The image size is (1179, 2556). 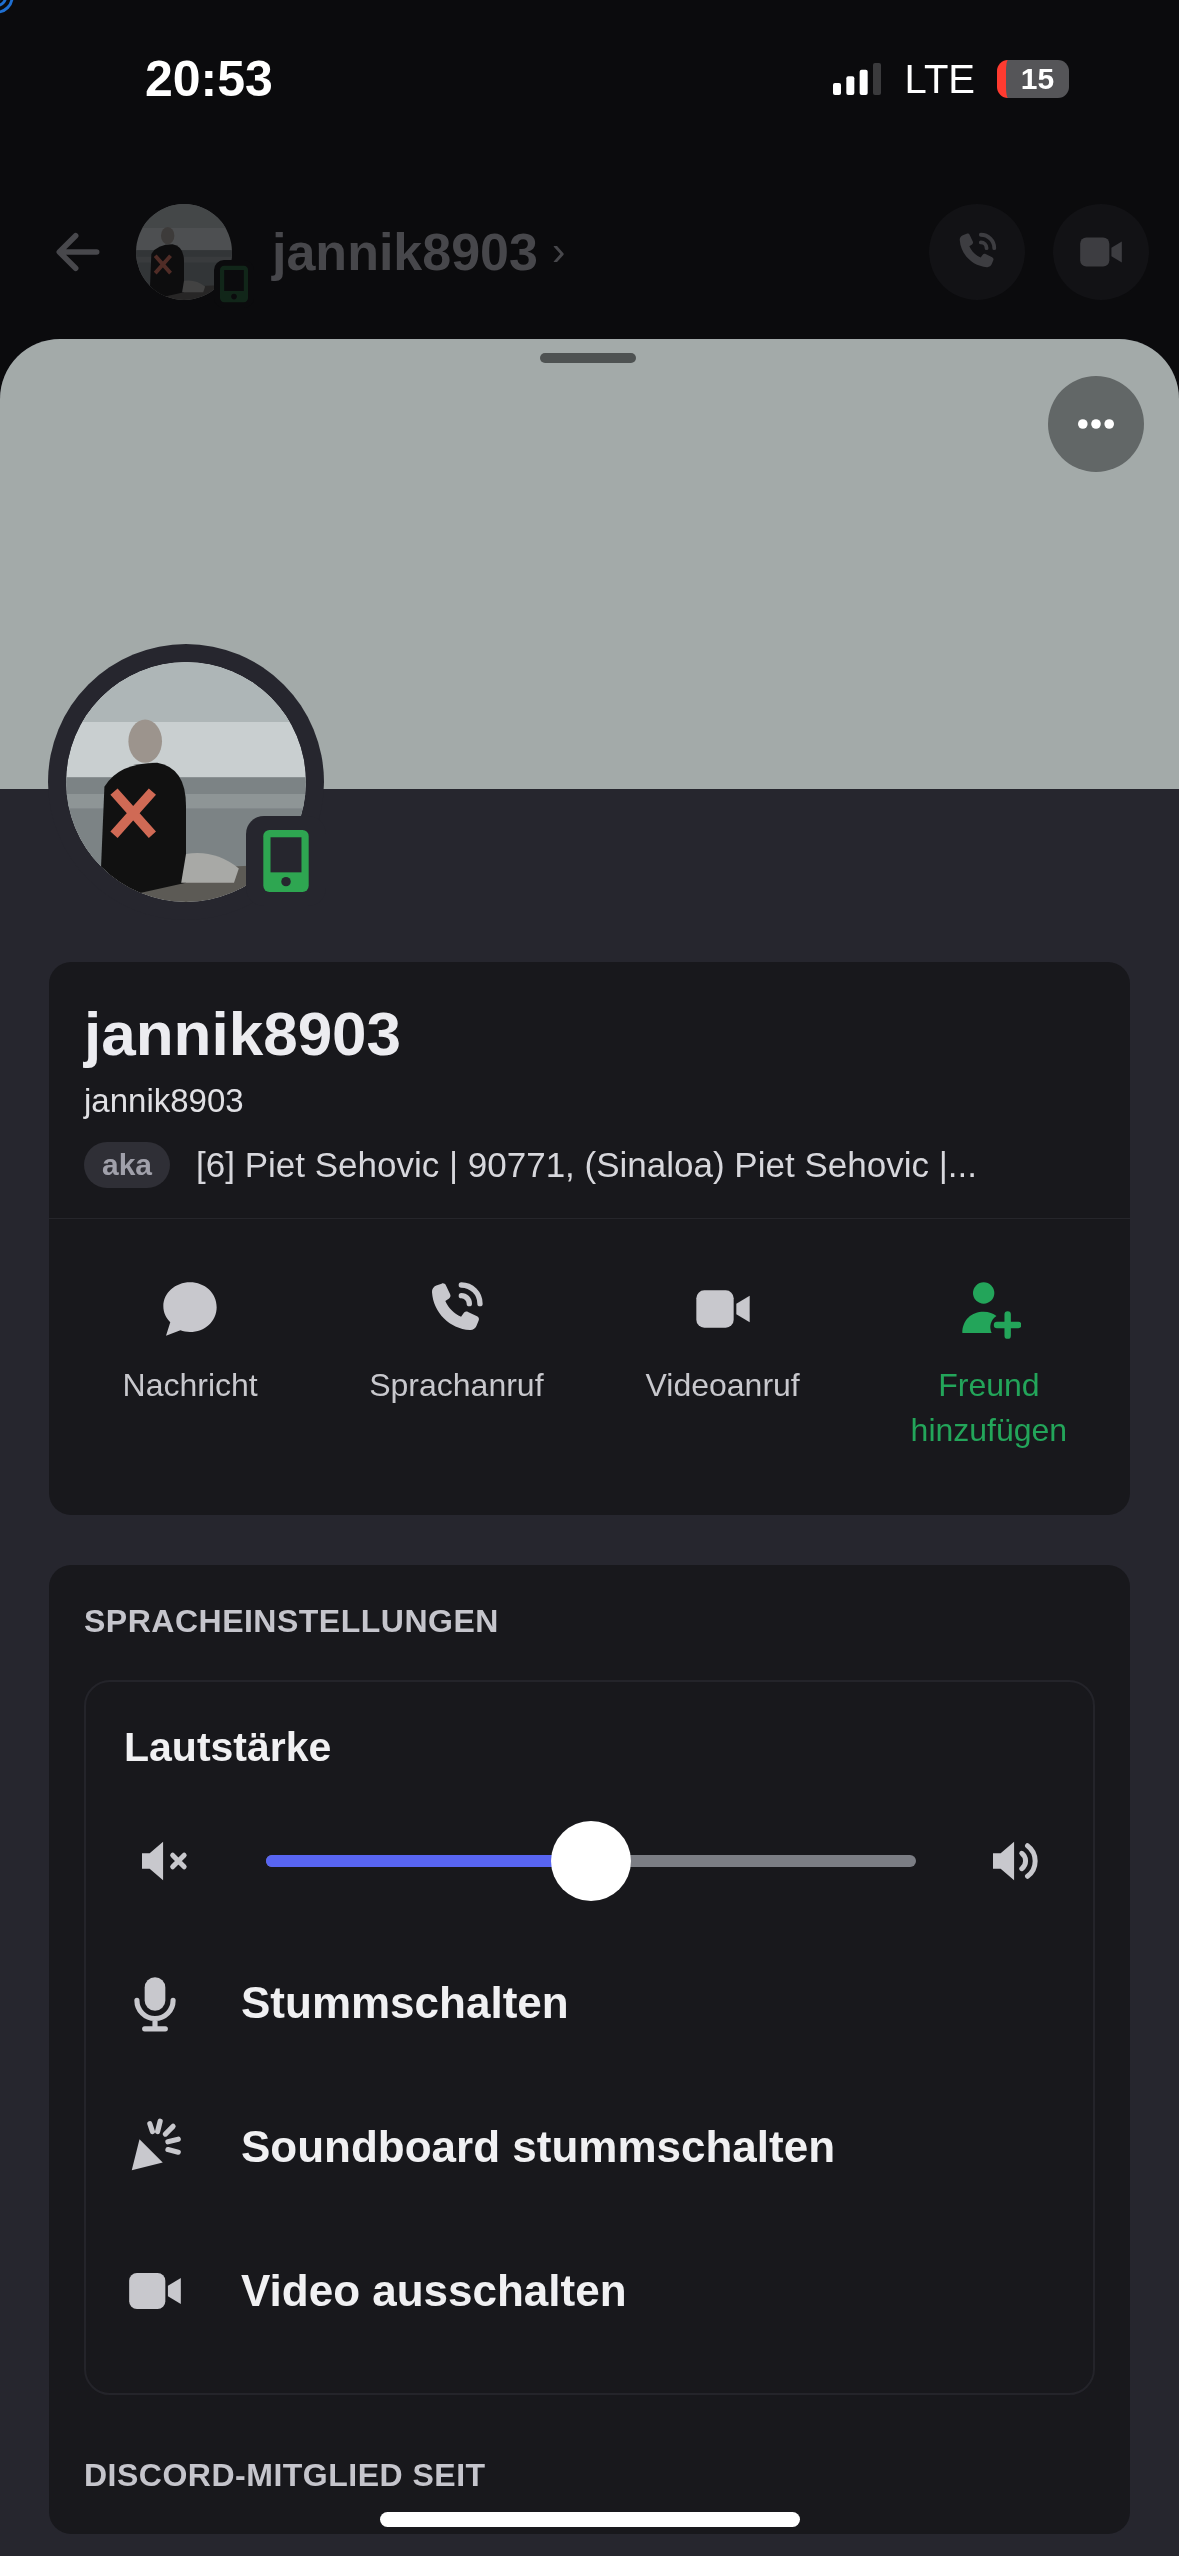 I want to click on battery-level-text: 15, so click(x=1037, y=79).